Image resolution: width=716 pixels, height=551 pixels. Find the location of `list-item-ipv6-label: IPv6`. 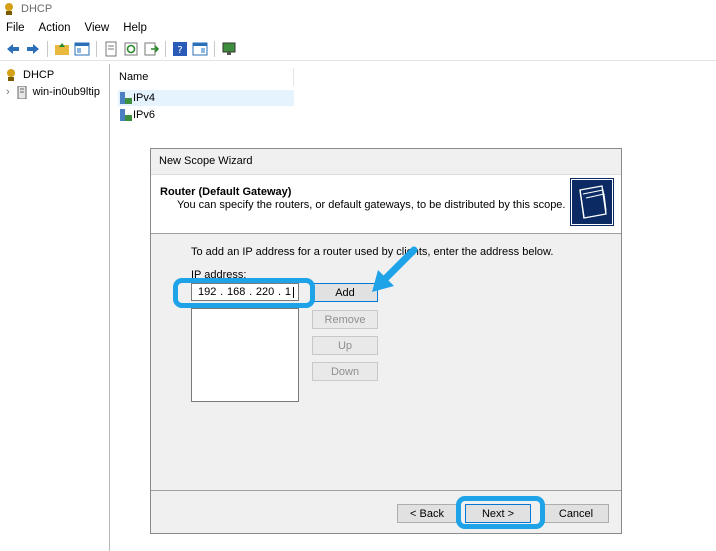

list-item-ipv6-label: IPv6 is located at coordinates (144, 115).